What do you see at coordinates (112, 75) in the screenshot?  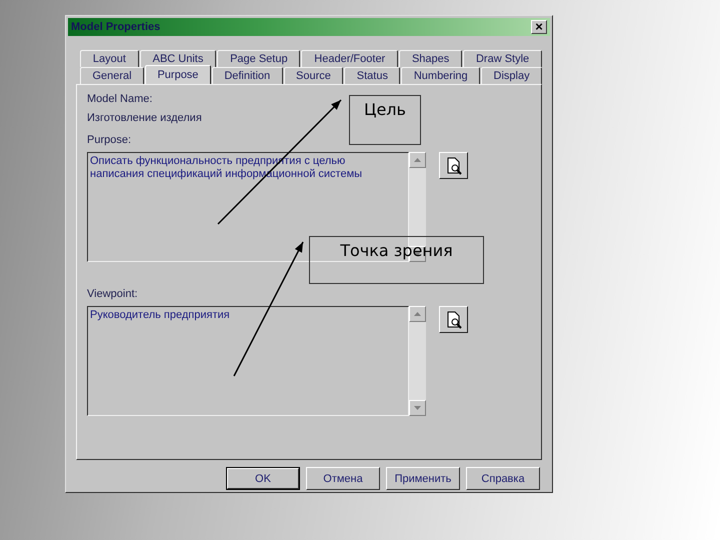 I see `tab: General` at bounding box center [112, 75].